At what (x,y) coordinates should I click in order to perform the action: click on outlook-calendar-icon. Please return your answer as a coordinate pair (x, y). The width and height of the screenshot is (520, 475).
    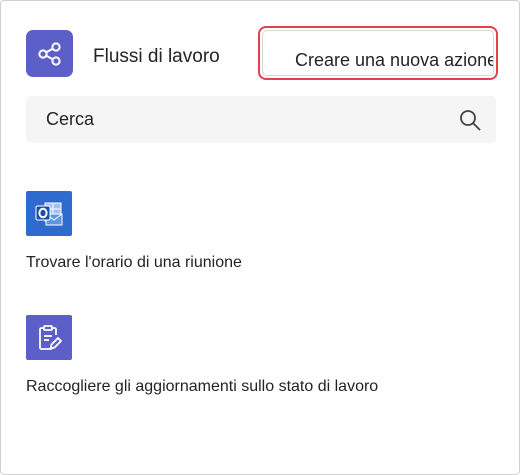
    Looking at the image, I should click on (49, 213).